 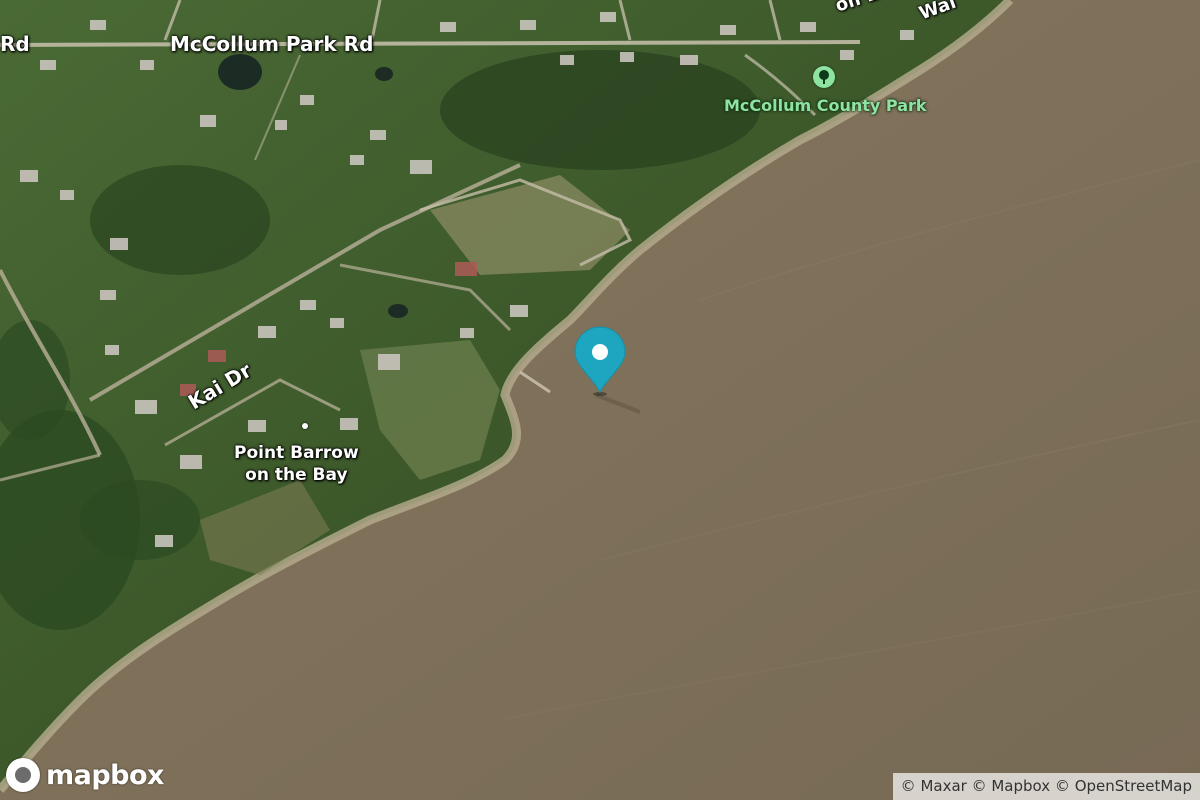 I want to click on map-attribution: © Maxar © Mapbox © OpenStreetMap, so click(x=1046, y=786).